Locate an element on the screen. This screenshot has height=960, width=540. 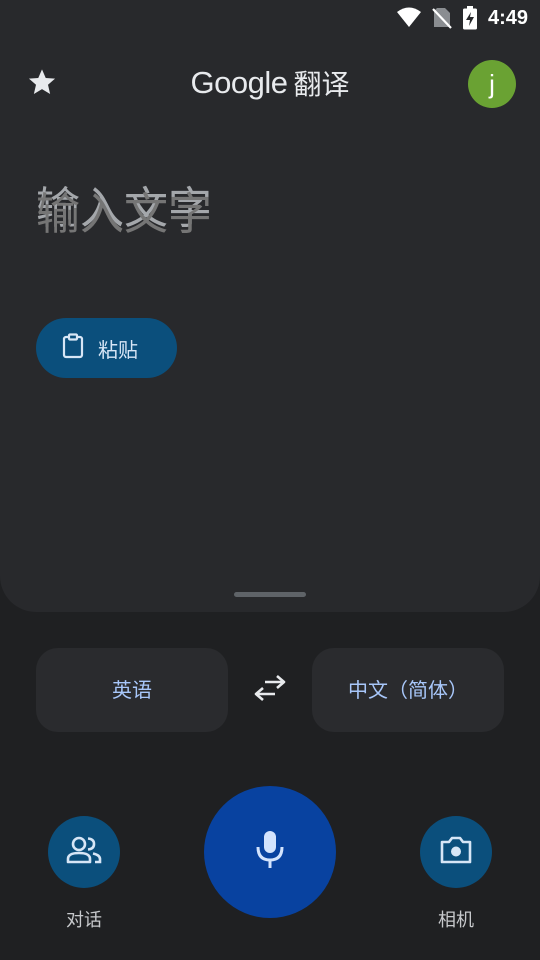
target-language-button: 中文（简体） is located at coordinates (408, 690).